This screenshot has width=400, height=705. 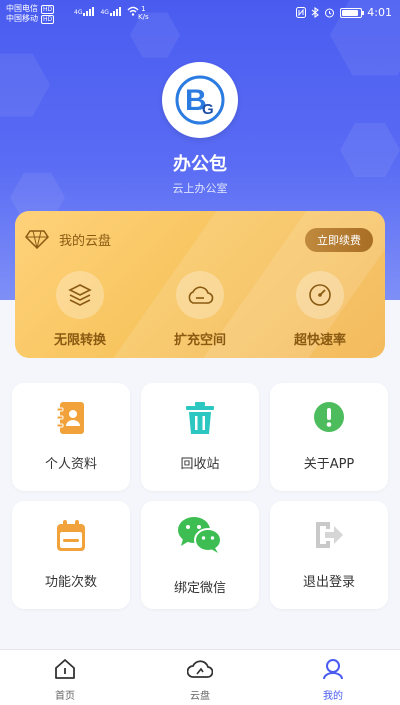 I want to click on feature-label: 扩充空间, so click(x=199, y=340).